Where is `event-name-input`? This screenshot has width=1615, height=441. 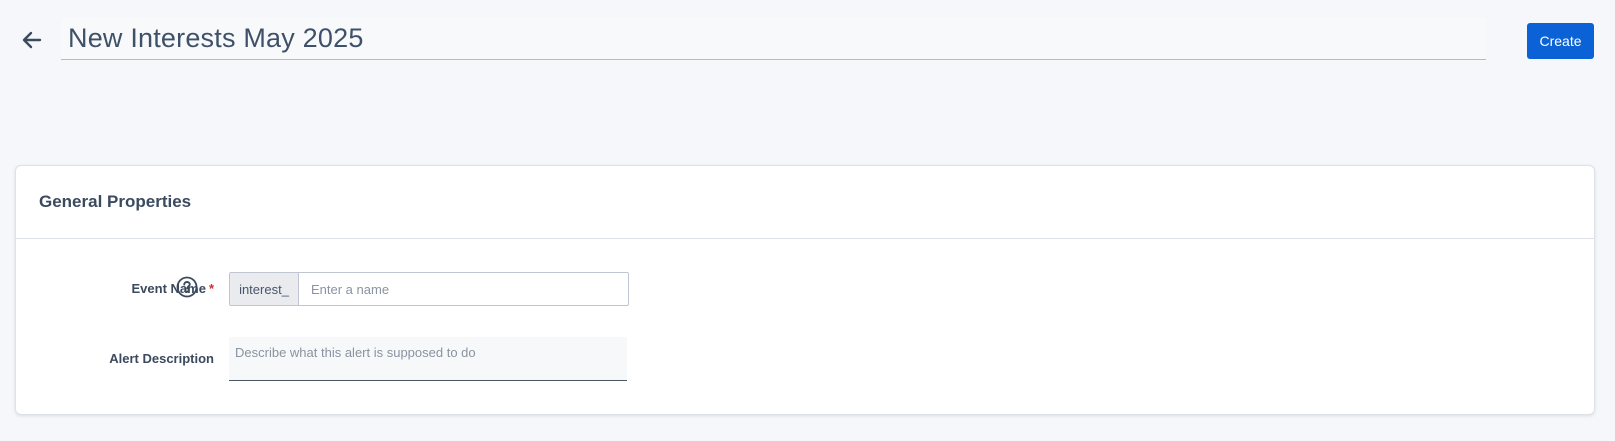 event-name-input is located at coordinates (463, 289).